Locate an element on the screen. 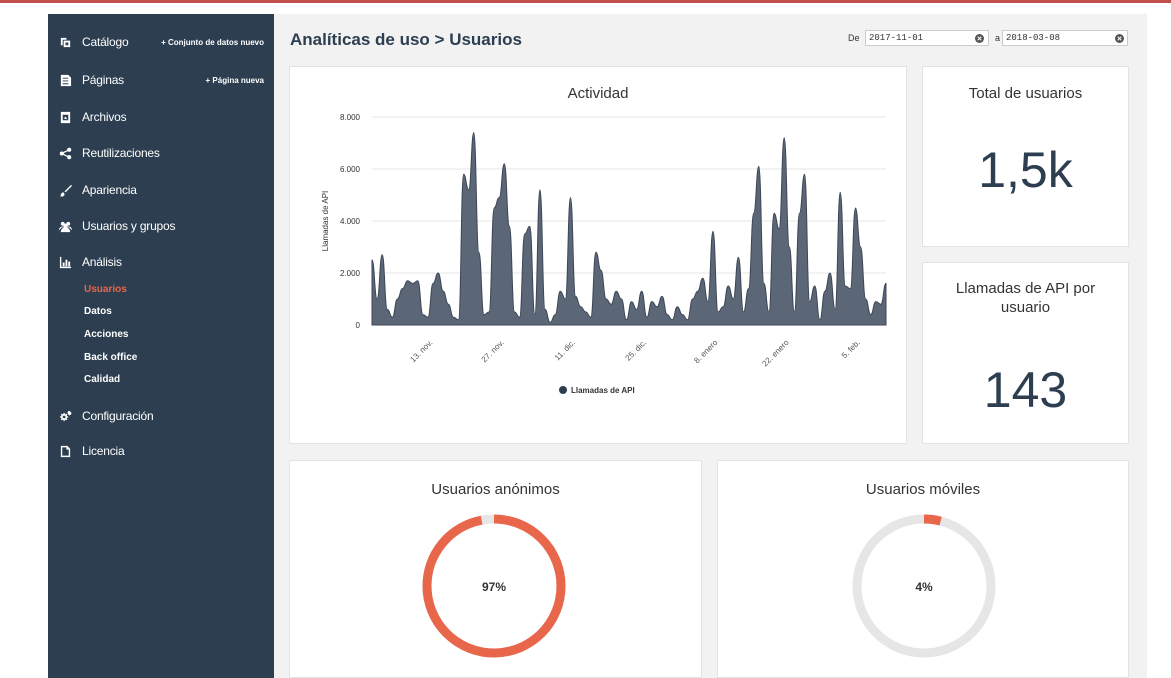 Image resolution: width=1171 pixels, height=678 pixels. total-users-card: Total de usuarios 1,5k is located at coordinates (1025, 156).